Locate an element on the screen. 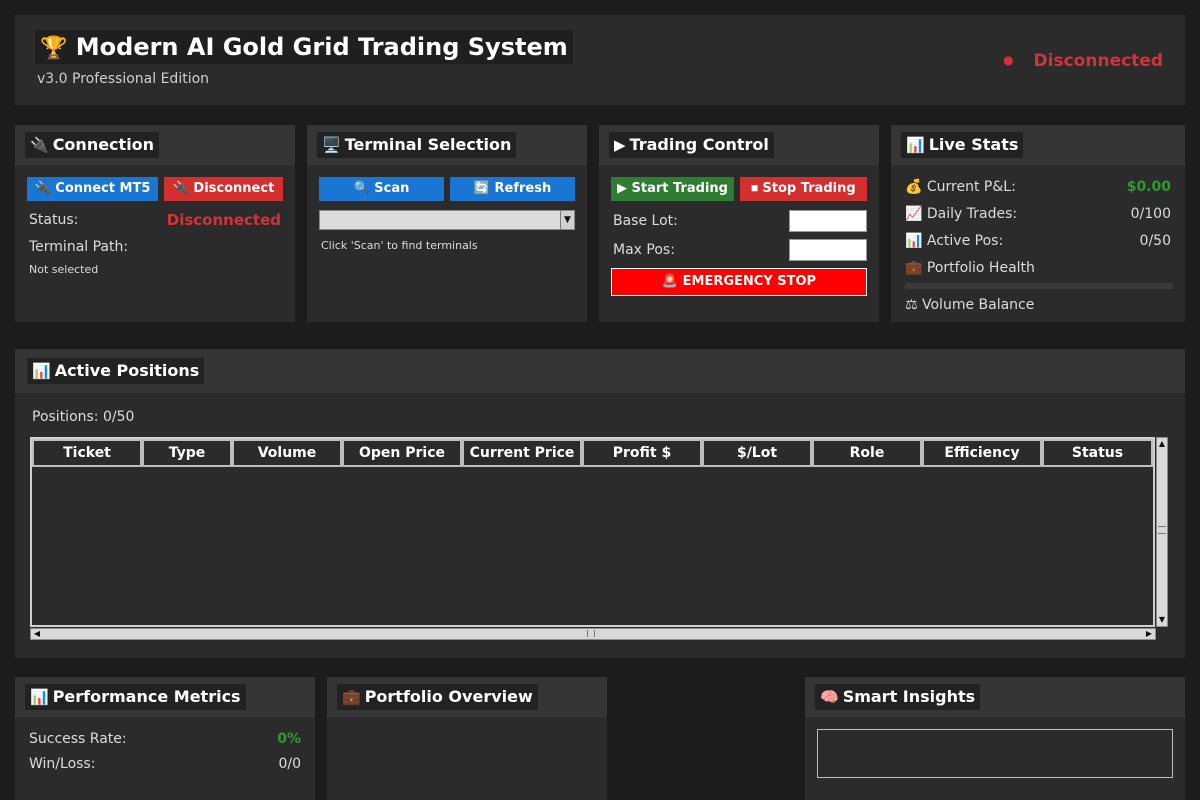 Image resolution: width=1200 pixels, height=800 pixels. column-header-volume: Volume is located at coordinates (287, 453).